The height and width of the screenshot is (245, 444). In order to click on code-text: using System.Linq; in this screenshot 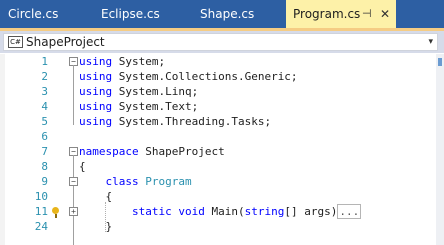, I will do `click(139, 91)`.